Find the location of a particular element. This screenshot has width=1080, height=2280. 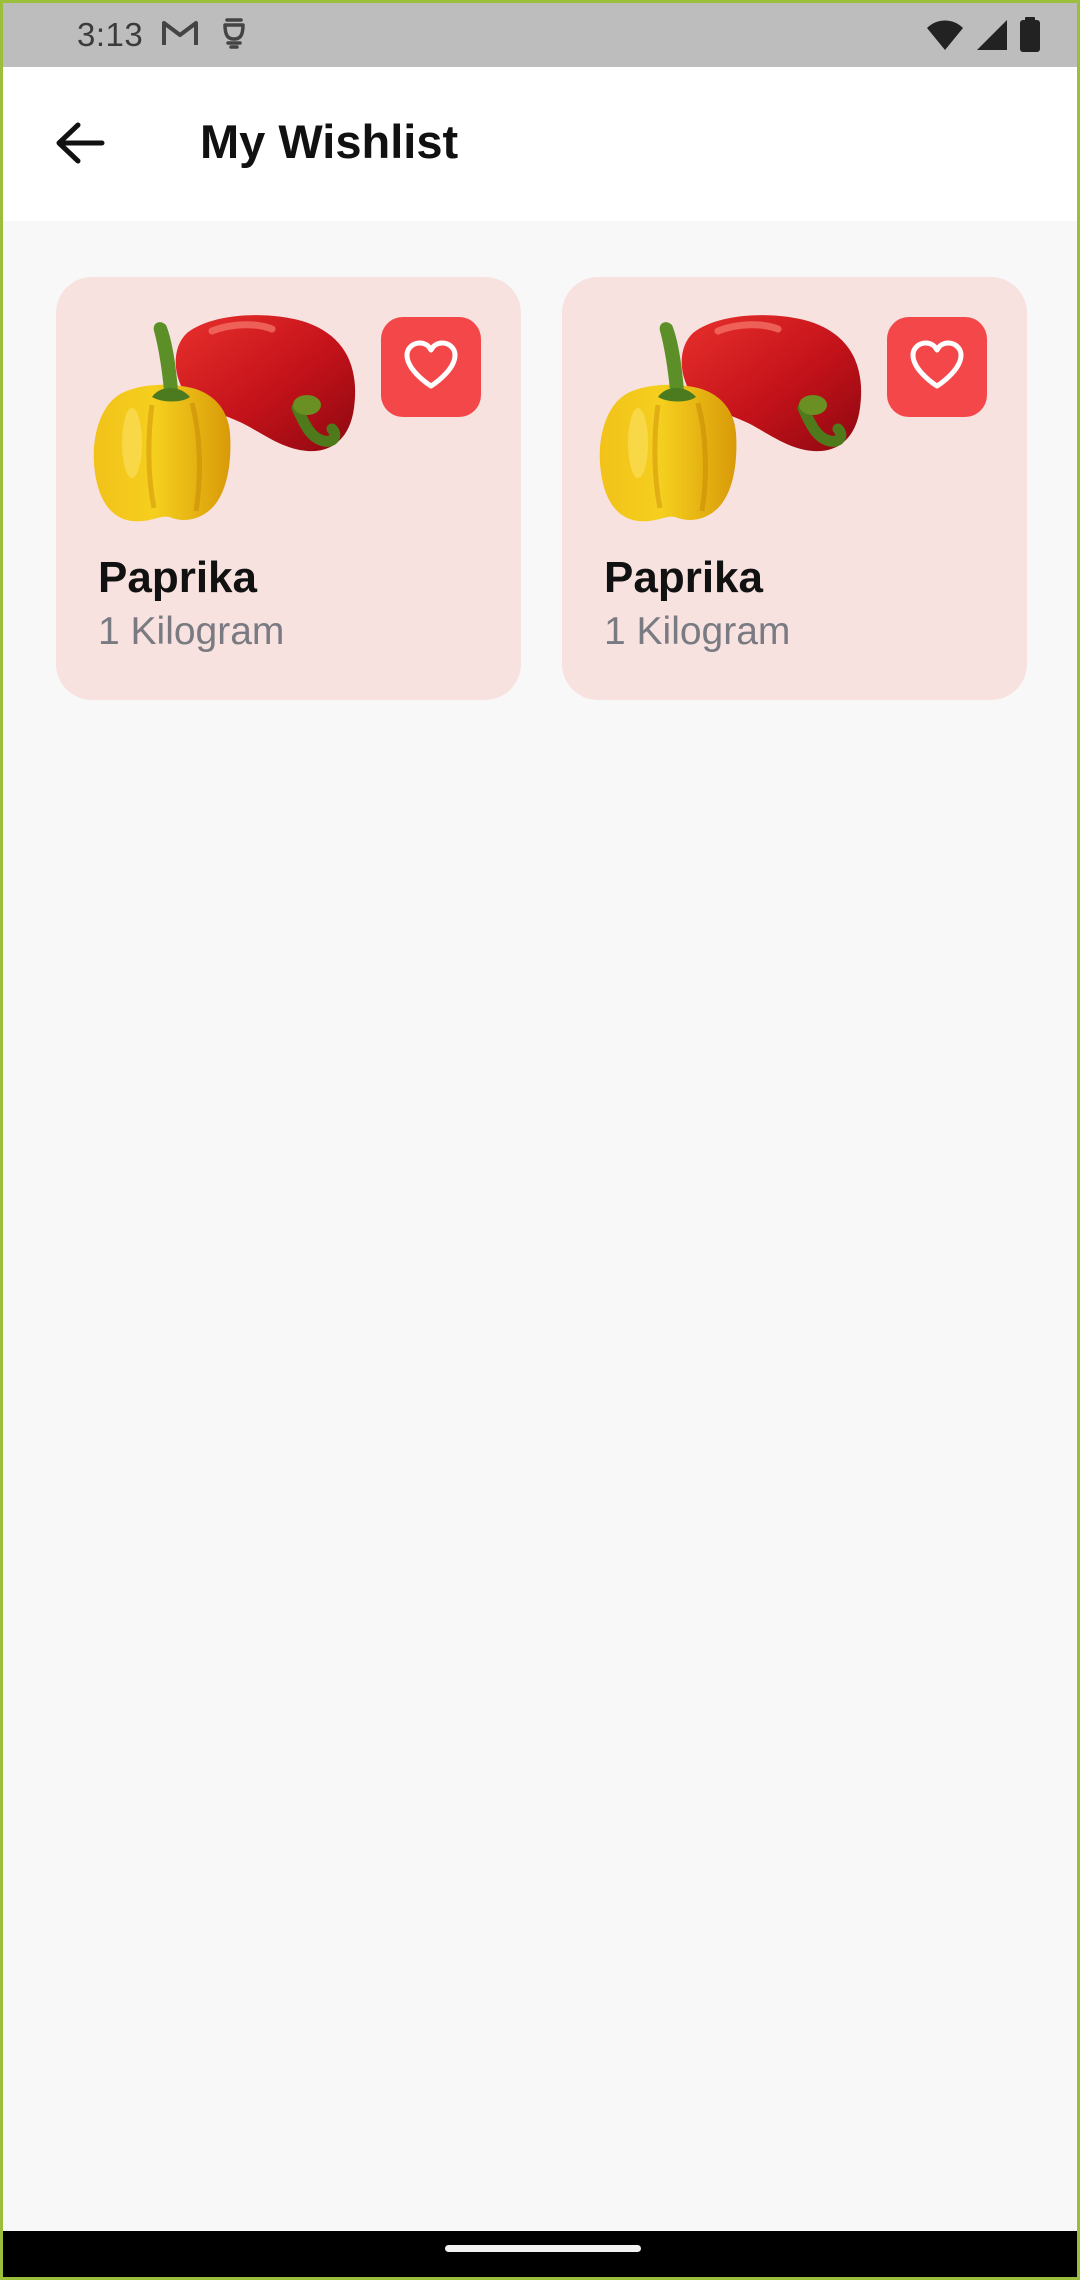

status-bar: 3:13 is located at coordinates (540, 35).